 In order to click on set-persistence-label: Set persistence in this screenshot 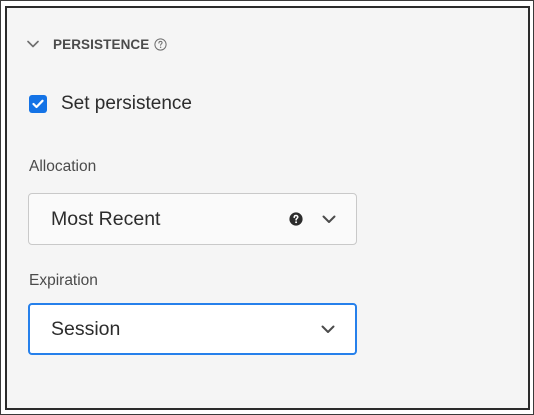, I will do `click(126, 103)`.